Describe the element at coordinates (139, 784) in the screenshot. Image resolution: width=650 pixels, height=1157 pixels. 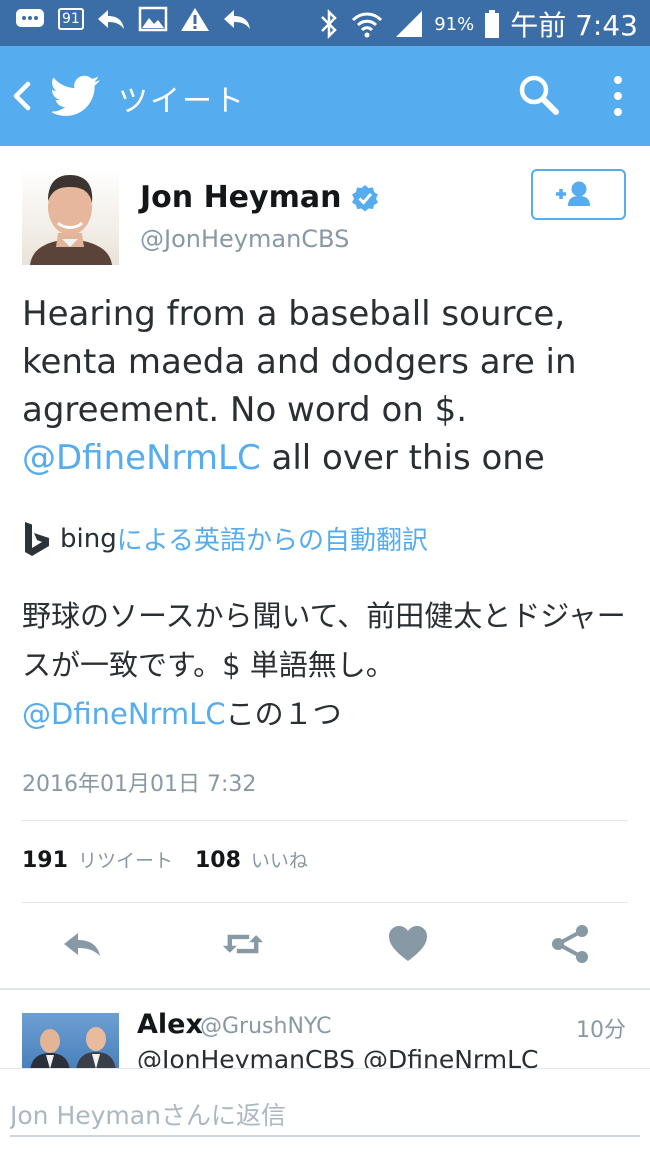
I see `tweet-timestamp: 2016年01月01日 7:32` at that location.